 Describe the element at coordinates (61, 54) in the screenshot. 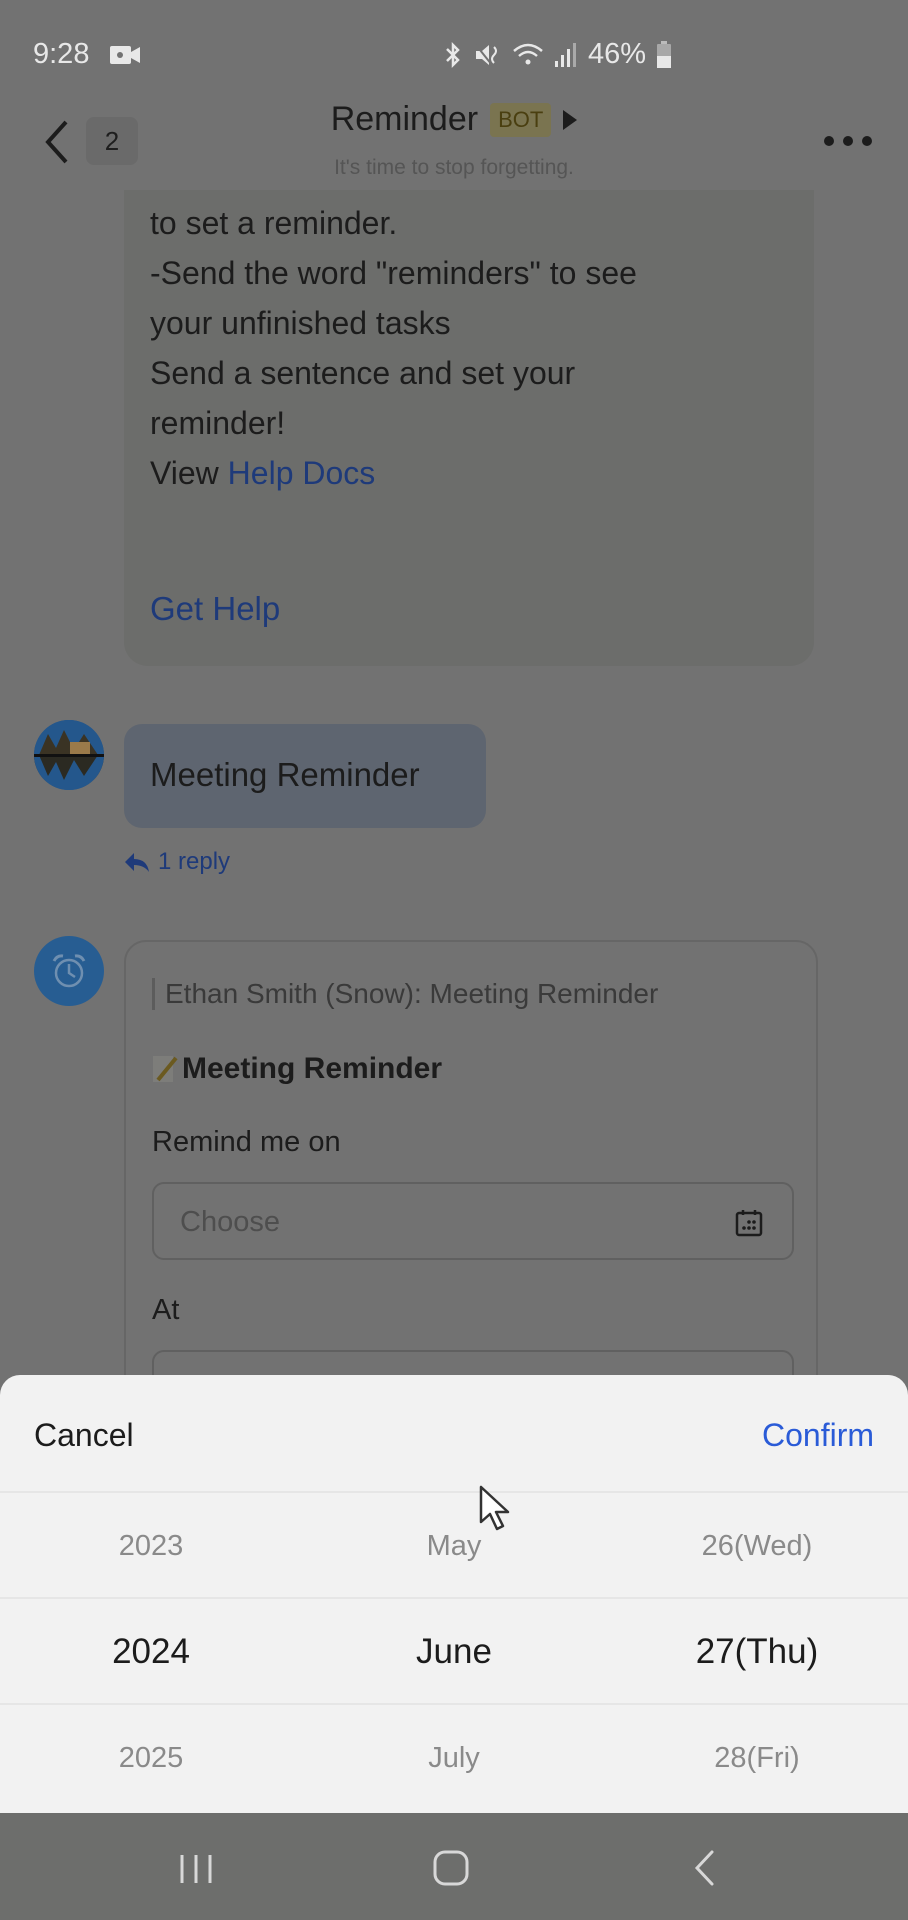

I see `status-time: 9:28` at that location.